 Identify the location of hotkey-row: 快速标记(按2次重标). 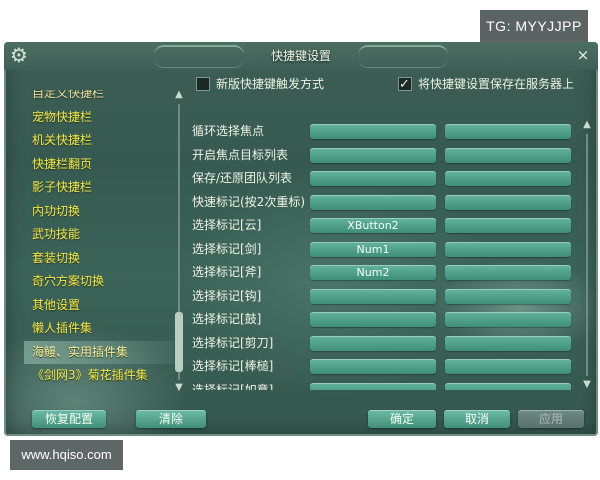
(382, 203).